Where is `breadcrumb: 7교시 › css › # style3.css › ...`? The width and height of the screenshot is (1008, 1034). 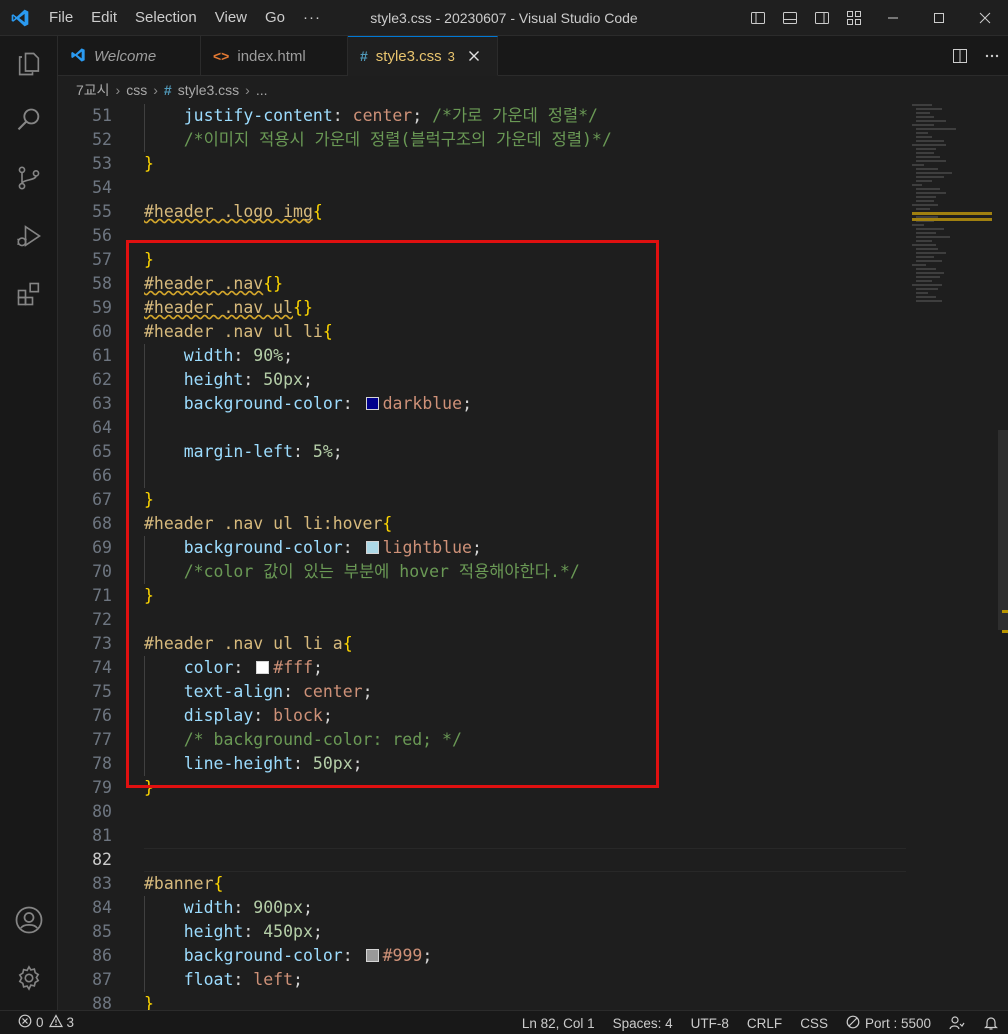
breadcrumb: 7교시 › css › # style3.css › ... is located at coordinates (533, 90).